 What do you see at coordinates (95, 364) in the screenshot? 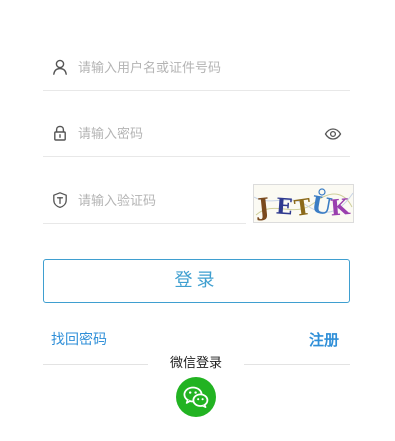
I see `divider-left` at bounding box center [95, 364].